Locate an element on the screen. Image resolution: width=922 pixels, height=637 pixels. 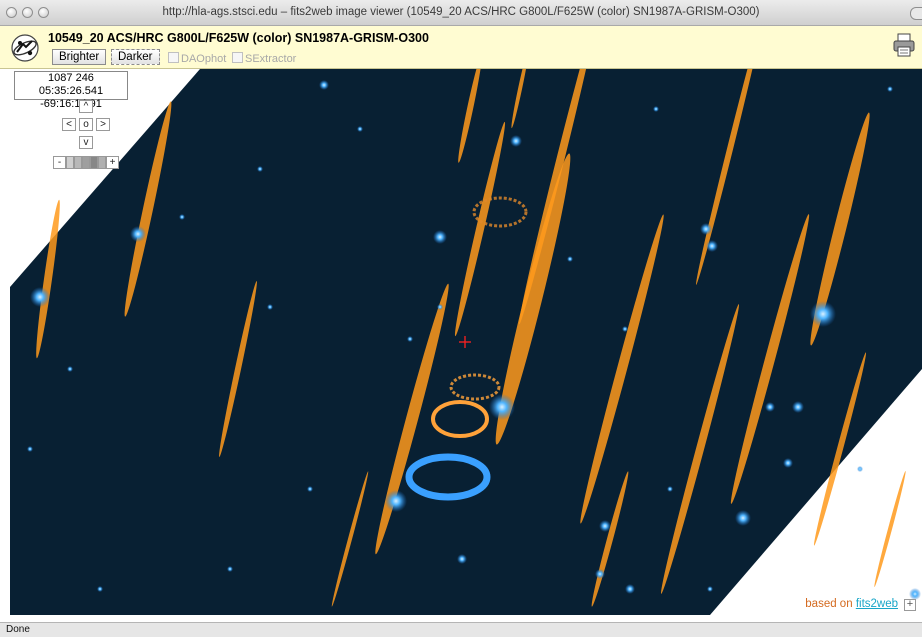
fits2web-link: fits2web is located at coordinates (877, 604).